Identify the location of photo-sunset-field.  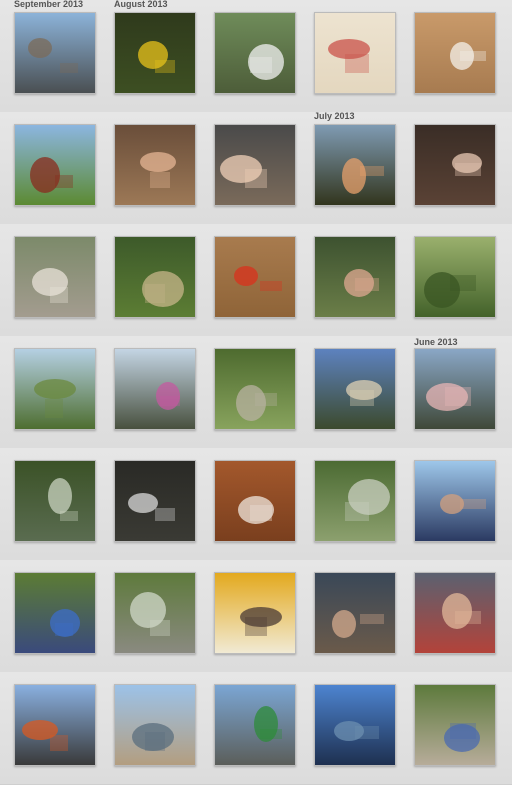
(355, 165).